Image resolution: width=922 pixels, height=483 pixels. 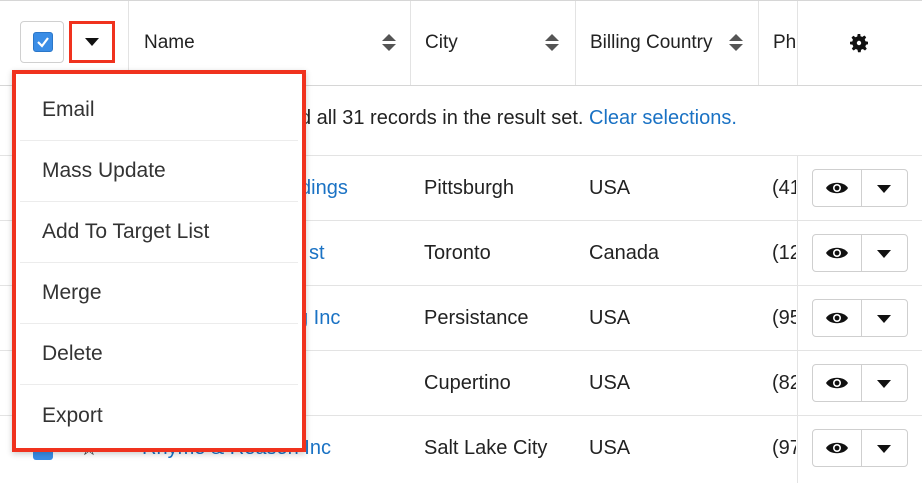 I want to click on menu-item-export: Export, so click(x=159, y=415).